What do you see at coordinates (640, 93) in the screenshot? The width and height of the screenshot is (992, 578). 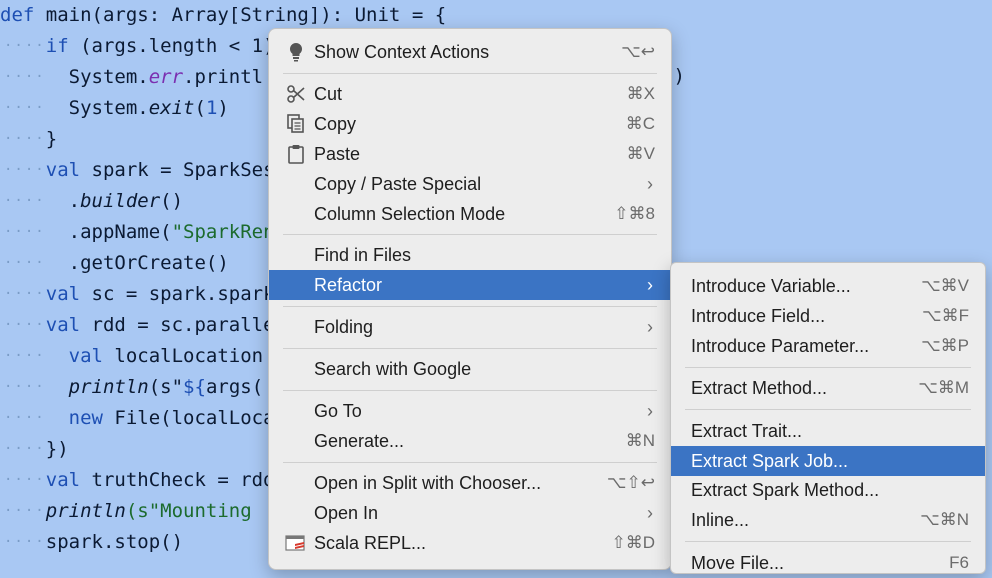 I see `shortcut-label: ⌘X` at bounding box center [640, 93].